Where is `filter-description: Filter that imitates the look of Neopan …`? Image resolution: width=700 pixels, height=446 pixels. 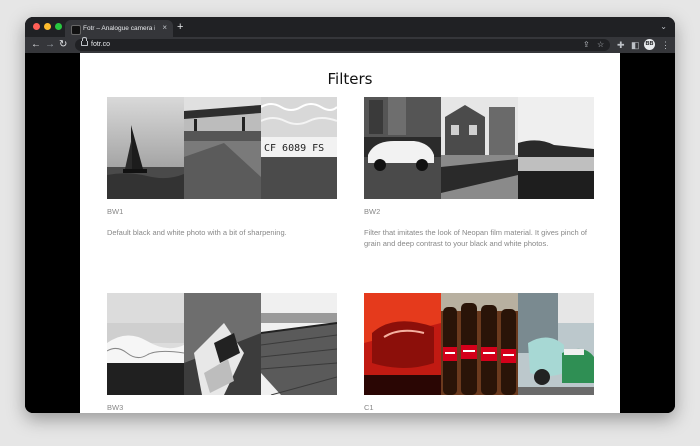 filter-description: Filter that imitates the look of Neopan … is located at coordinates (476, 238).